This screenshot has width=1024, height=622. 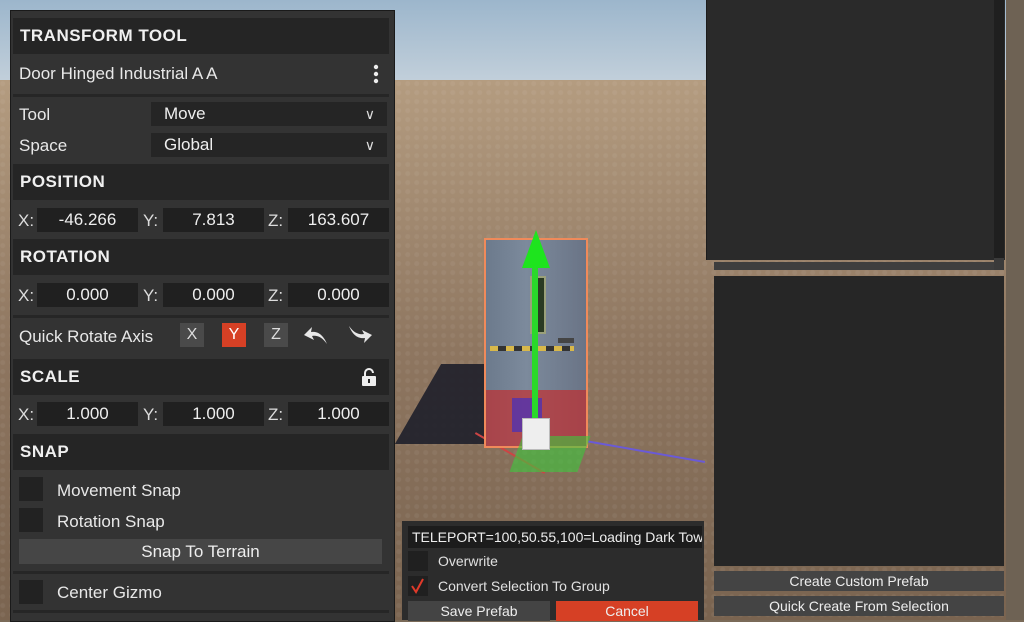 What do you see at coordinates (276, 220) in the screenshot?
I see `position-z-label: Z:` at bounding box center [276, 220].